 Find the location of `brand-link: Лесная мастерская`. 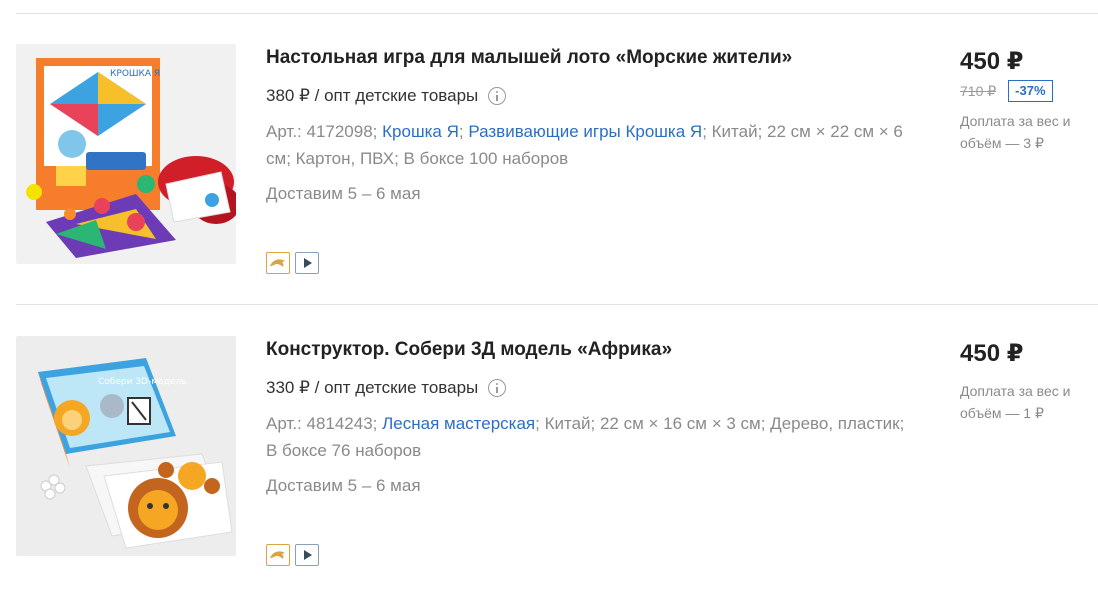

brand-link: Лесная мастерская is located at coordinates (458, 423).